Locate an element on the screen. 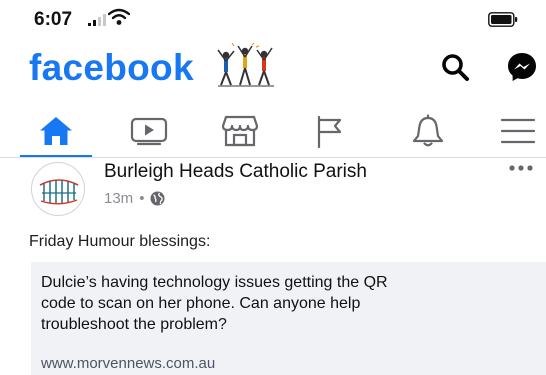 The image size is (546, 375). post-meta: 13m • is located at coordinates (134, 198).